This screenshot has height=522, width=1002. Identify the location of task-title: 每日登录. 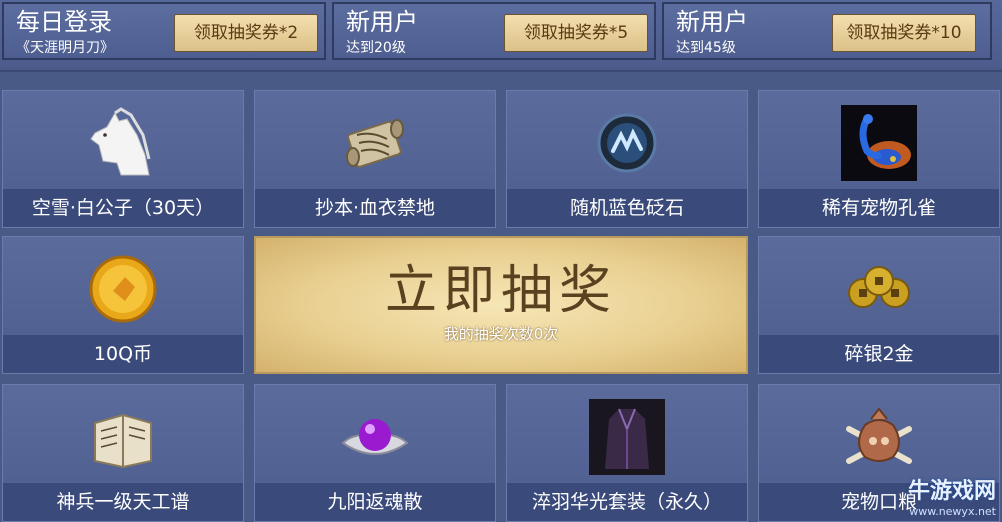
(64, 22).